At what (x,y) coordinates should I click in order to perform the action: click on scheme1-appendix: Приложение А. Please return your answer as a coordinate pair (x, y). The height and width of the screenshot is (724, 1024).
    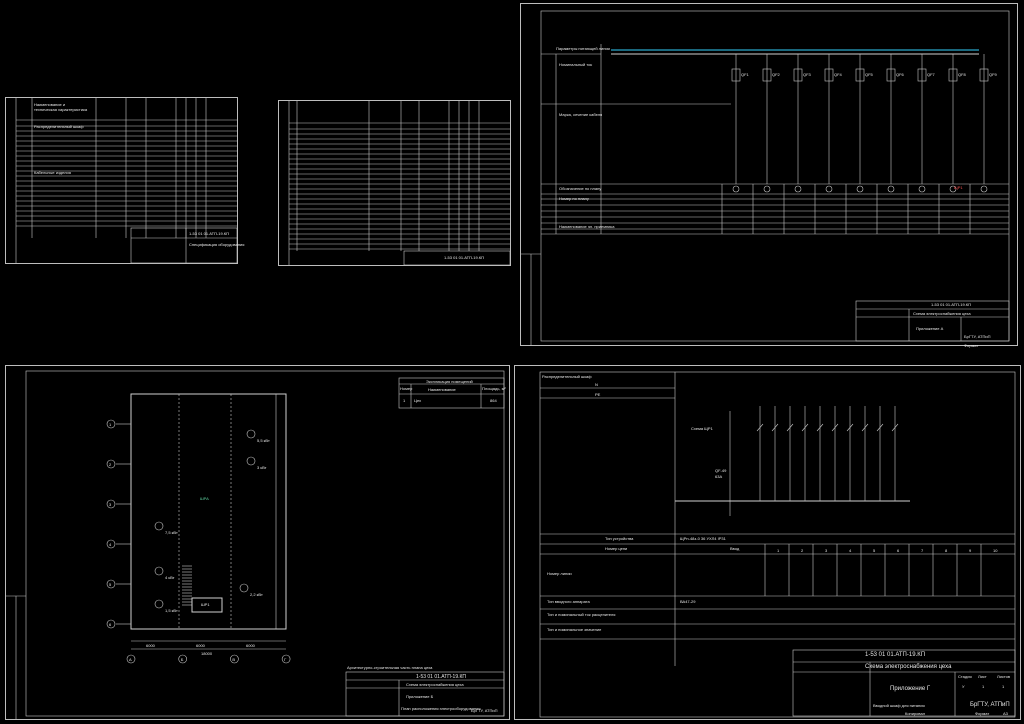
    Looking at the image, I should click on (930, 328).